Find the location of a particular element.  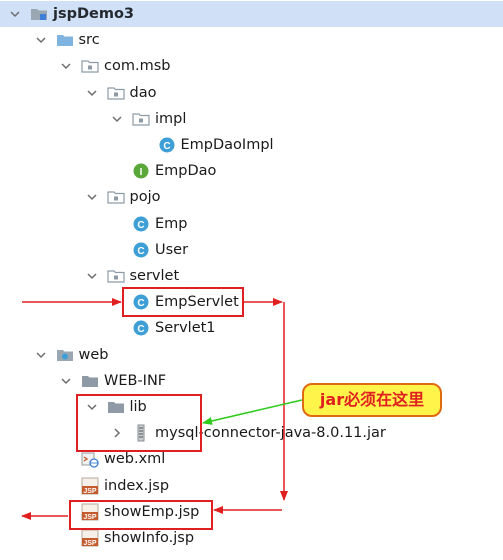

tree-item-label: dao is located at coordinates (143, 92).